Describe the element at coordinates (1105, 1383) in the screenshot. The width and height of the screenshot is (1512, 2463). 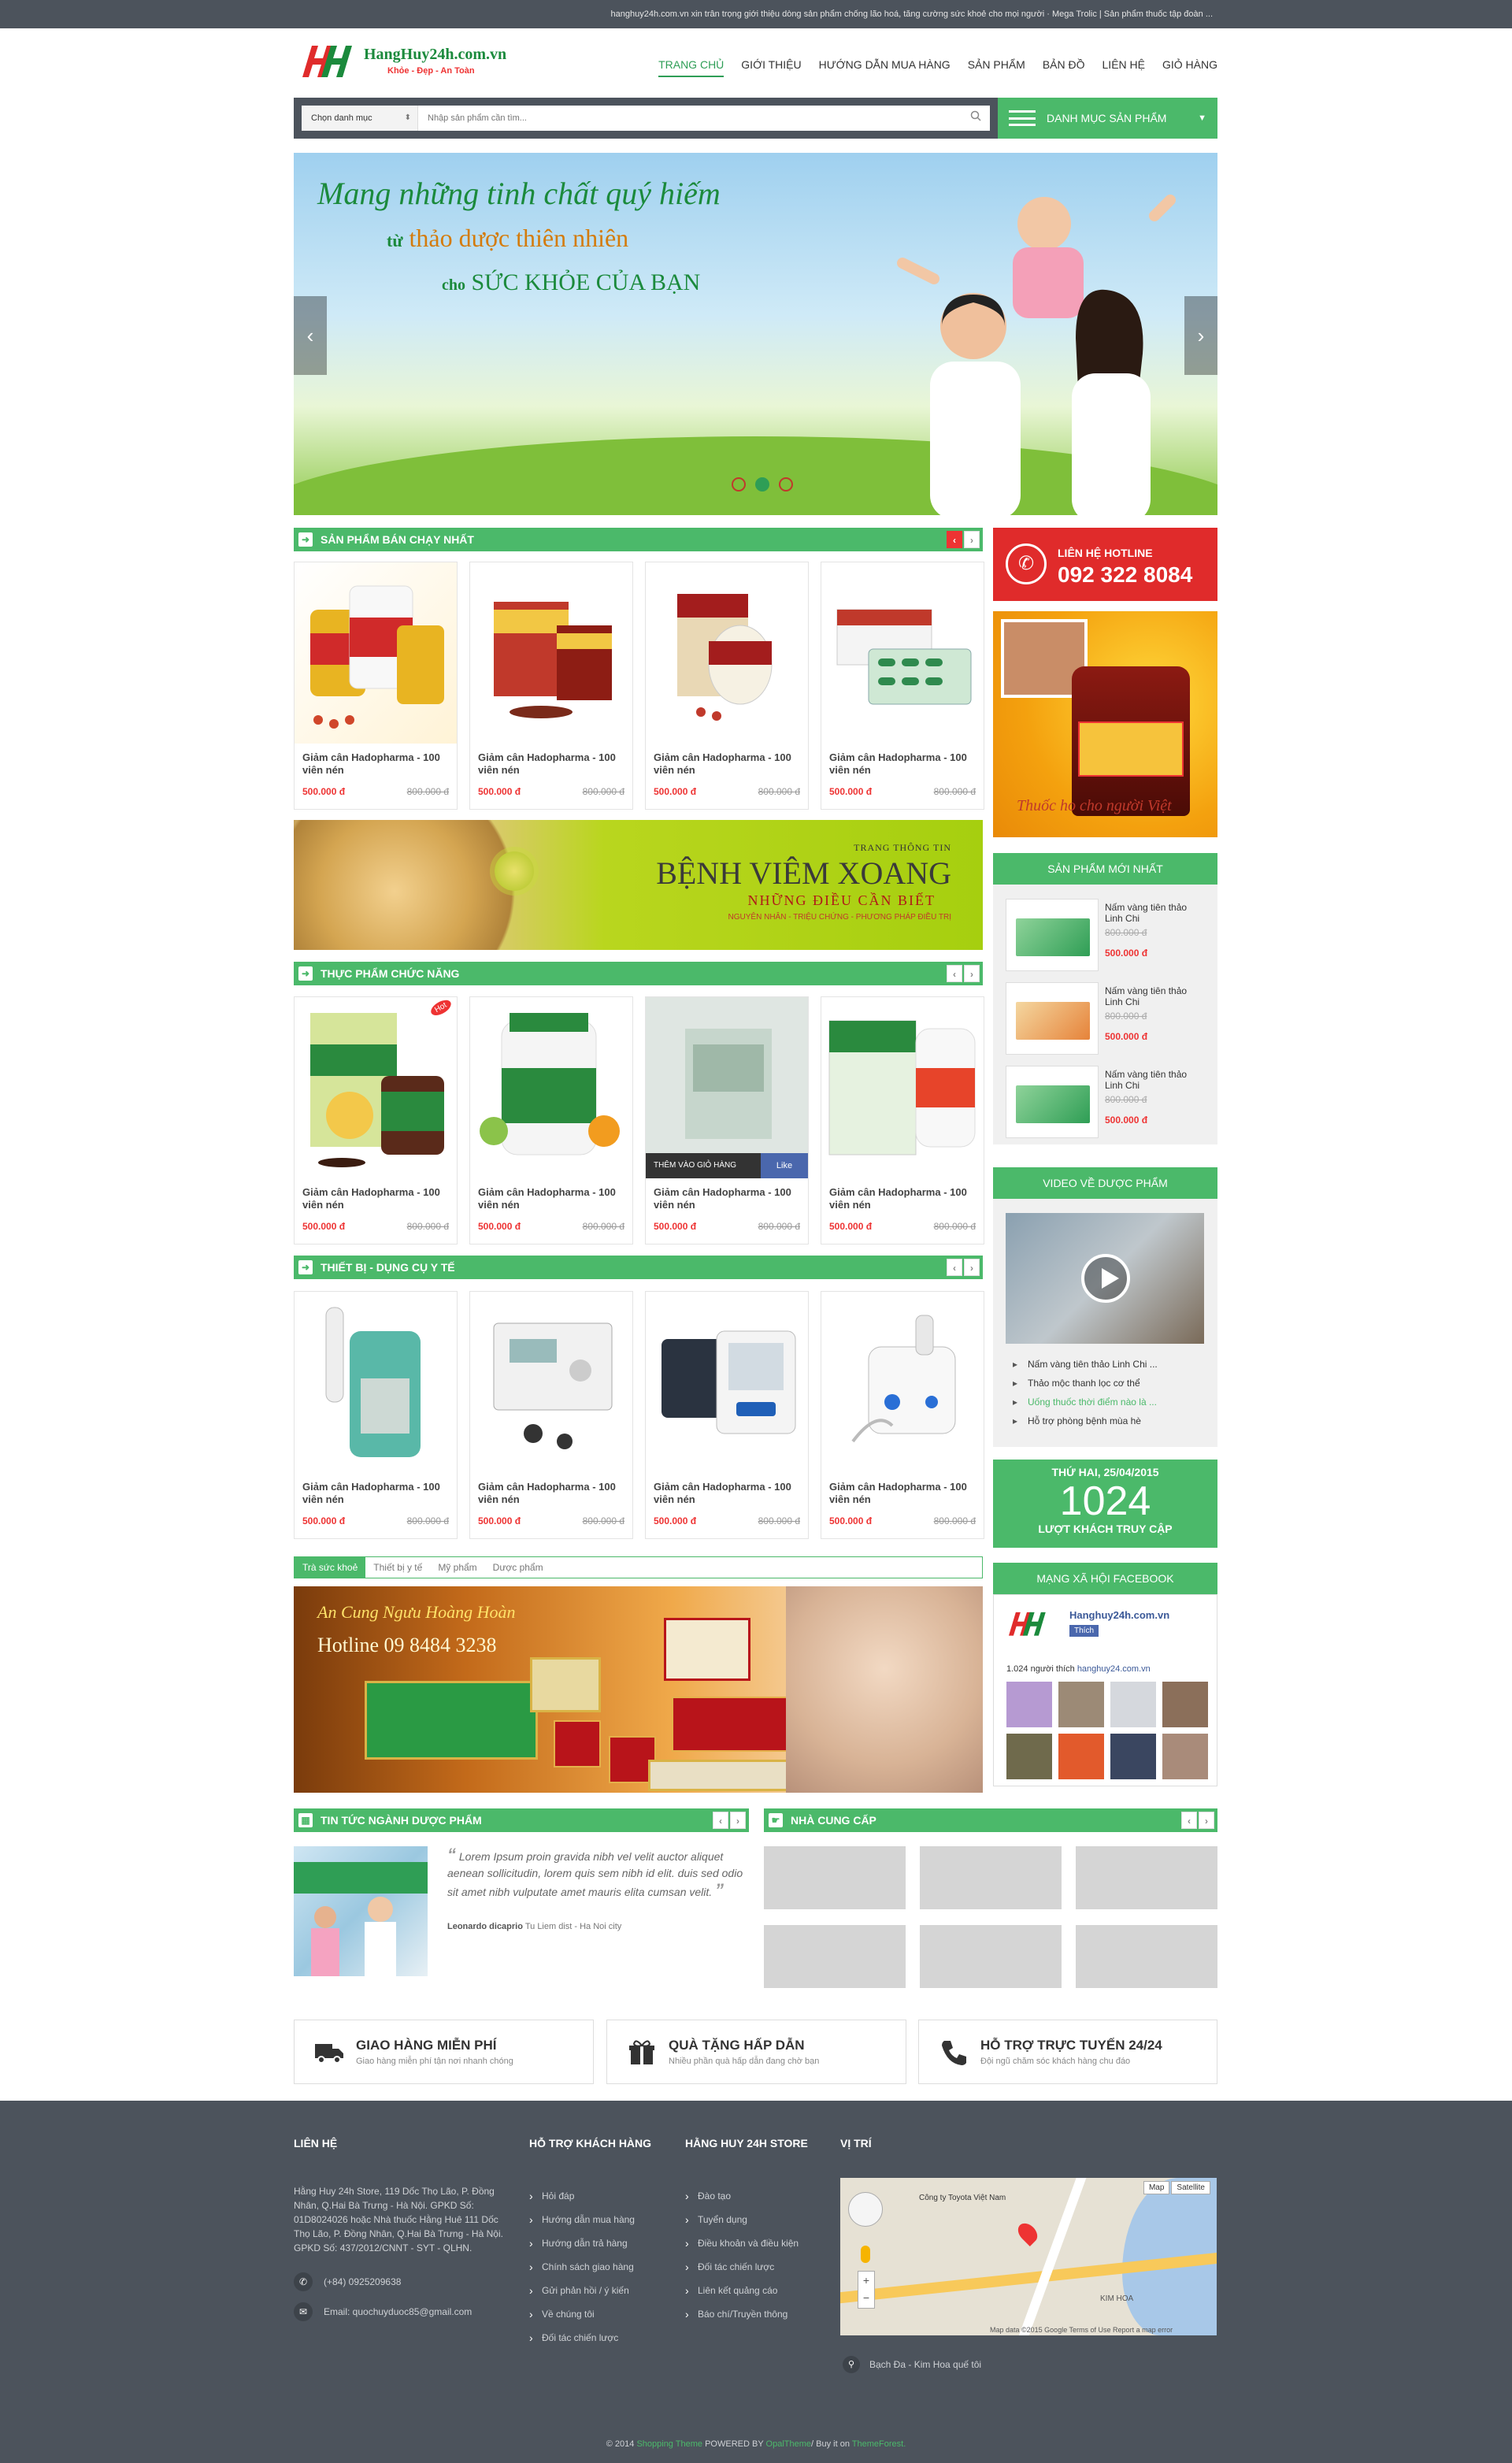
I see `video-list-item: Thảo mộc thanh lọc cơ thể` at that location.